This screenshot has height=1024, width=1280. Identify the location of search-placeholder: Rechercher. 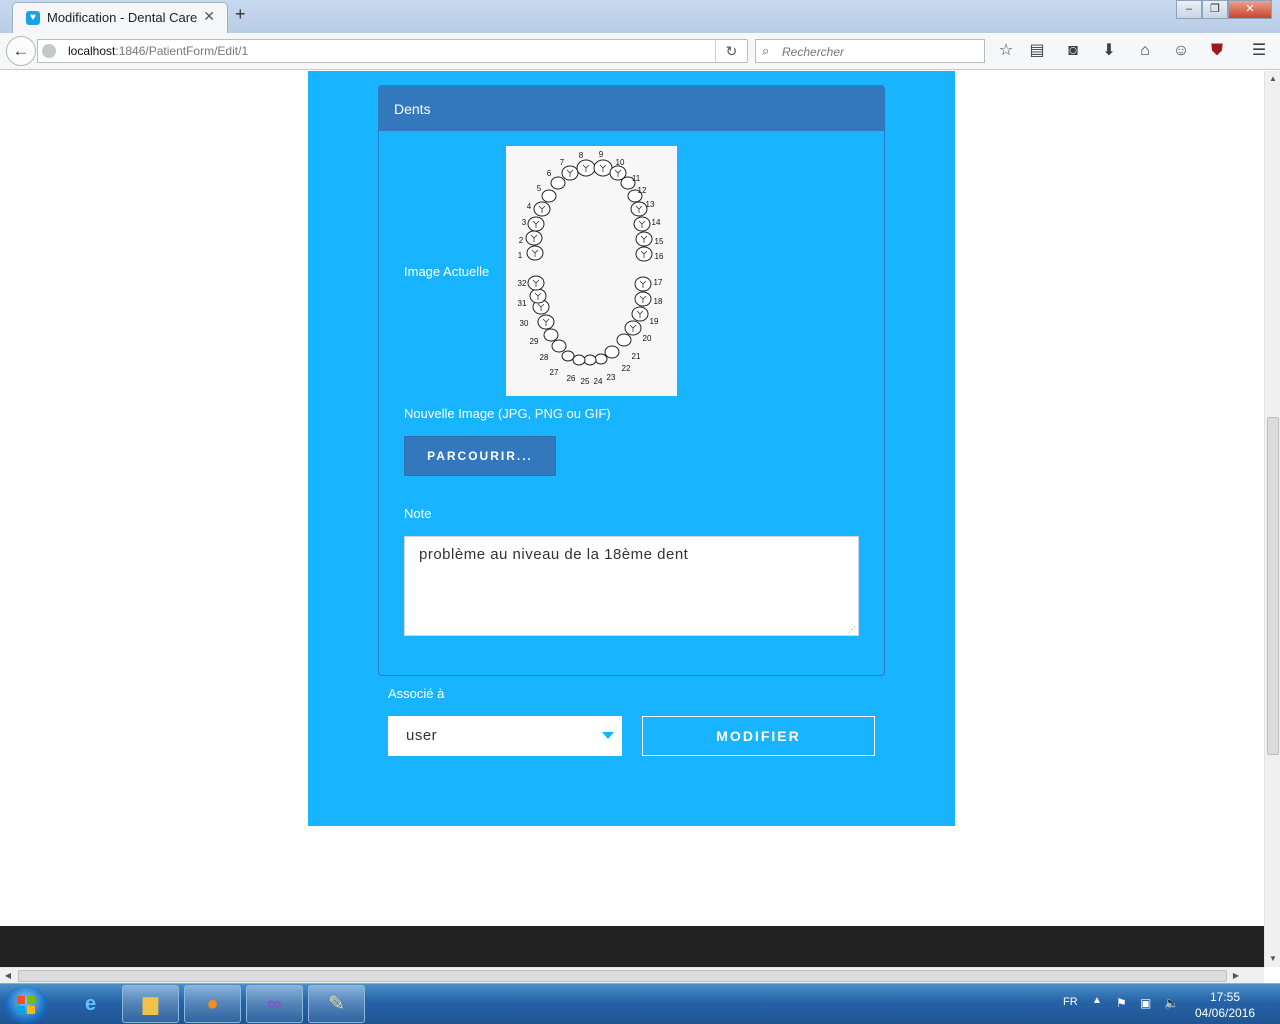
(813, 52).